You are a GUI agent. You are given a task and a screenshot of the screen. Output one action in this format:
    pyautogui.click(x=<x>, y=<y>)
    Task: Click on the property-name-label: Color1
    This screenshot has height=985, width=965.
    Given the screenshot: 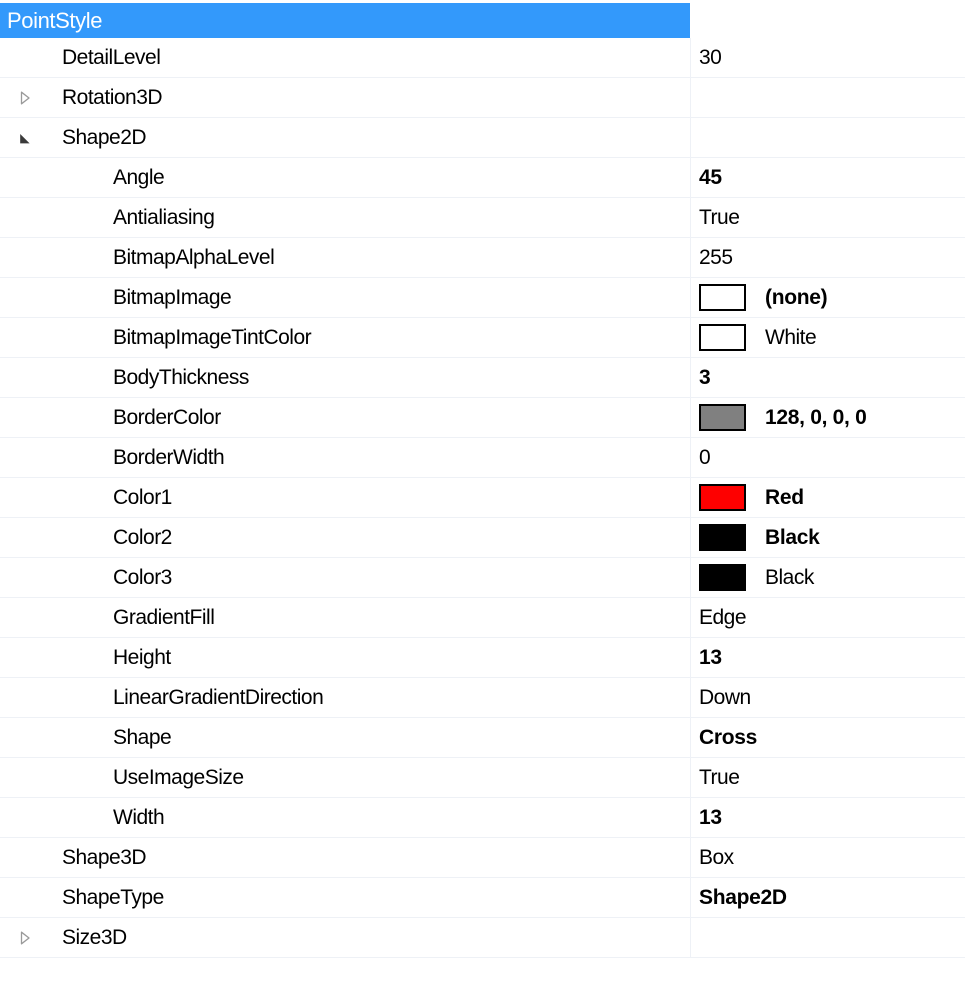 What is the action you would take?
    pyautogui.click(x=142, y=497)
    